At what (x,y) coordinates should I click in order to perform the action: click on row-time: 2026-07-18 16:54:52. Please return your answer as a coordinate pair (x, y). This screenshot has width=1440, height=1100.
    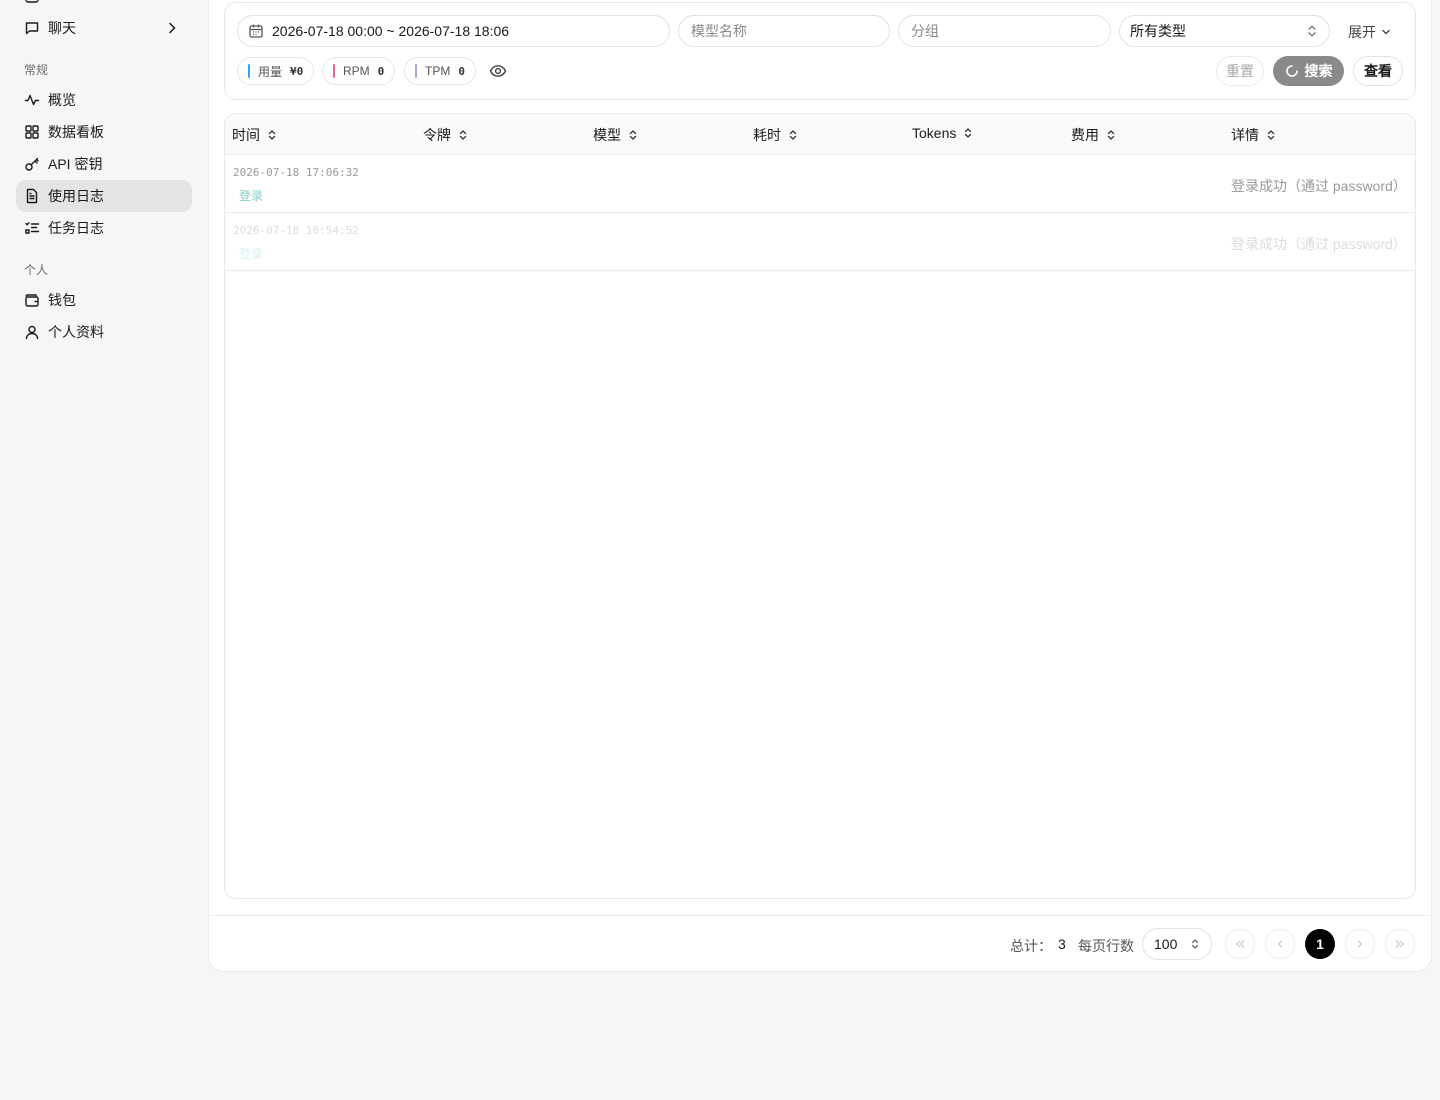
    Looking at the image, I should click on (296, 230).